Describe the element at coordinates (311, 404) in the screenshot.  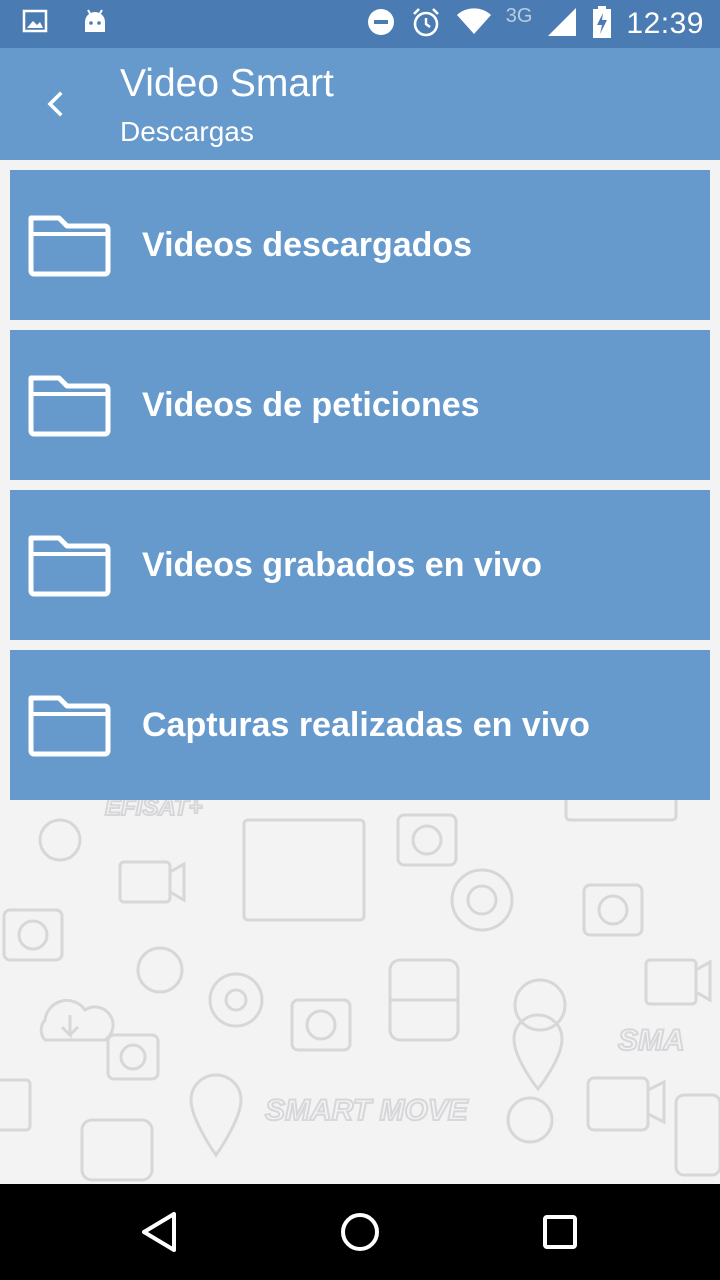
I see `folder-label: Videos de peticiones` at that location.